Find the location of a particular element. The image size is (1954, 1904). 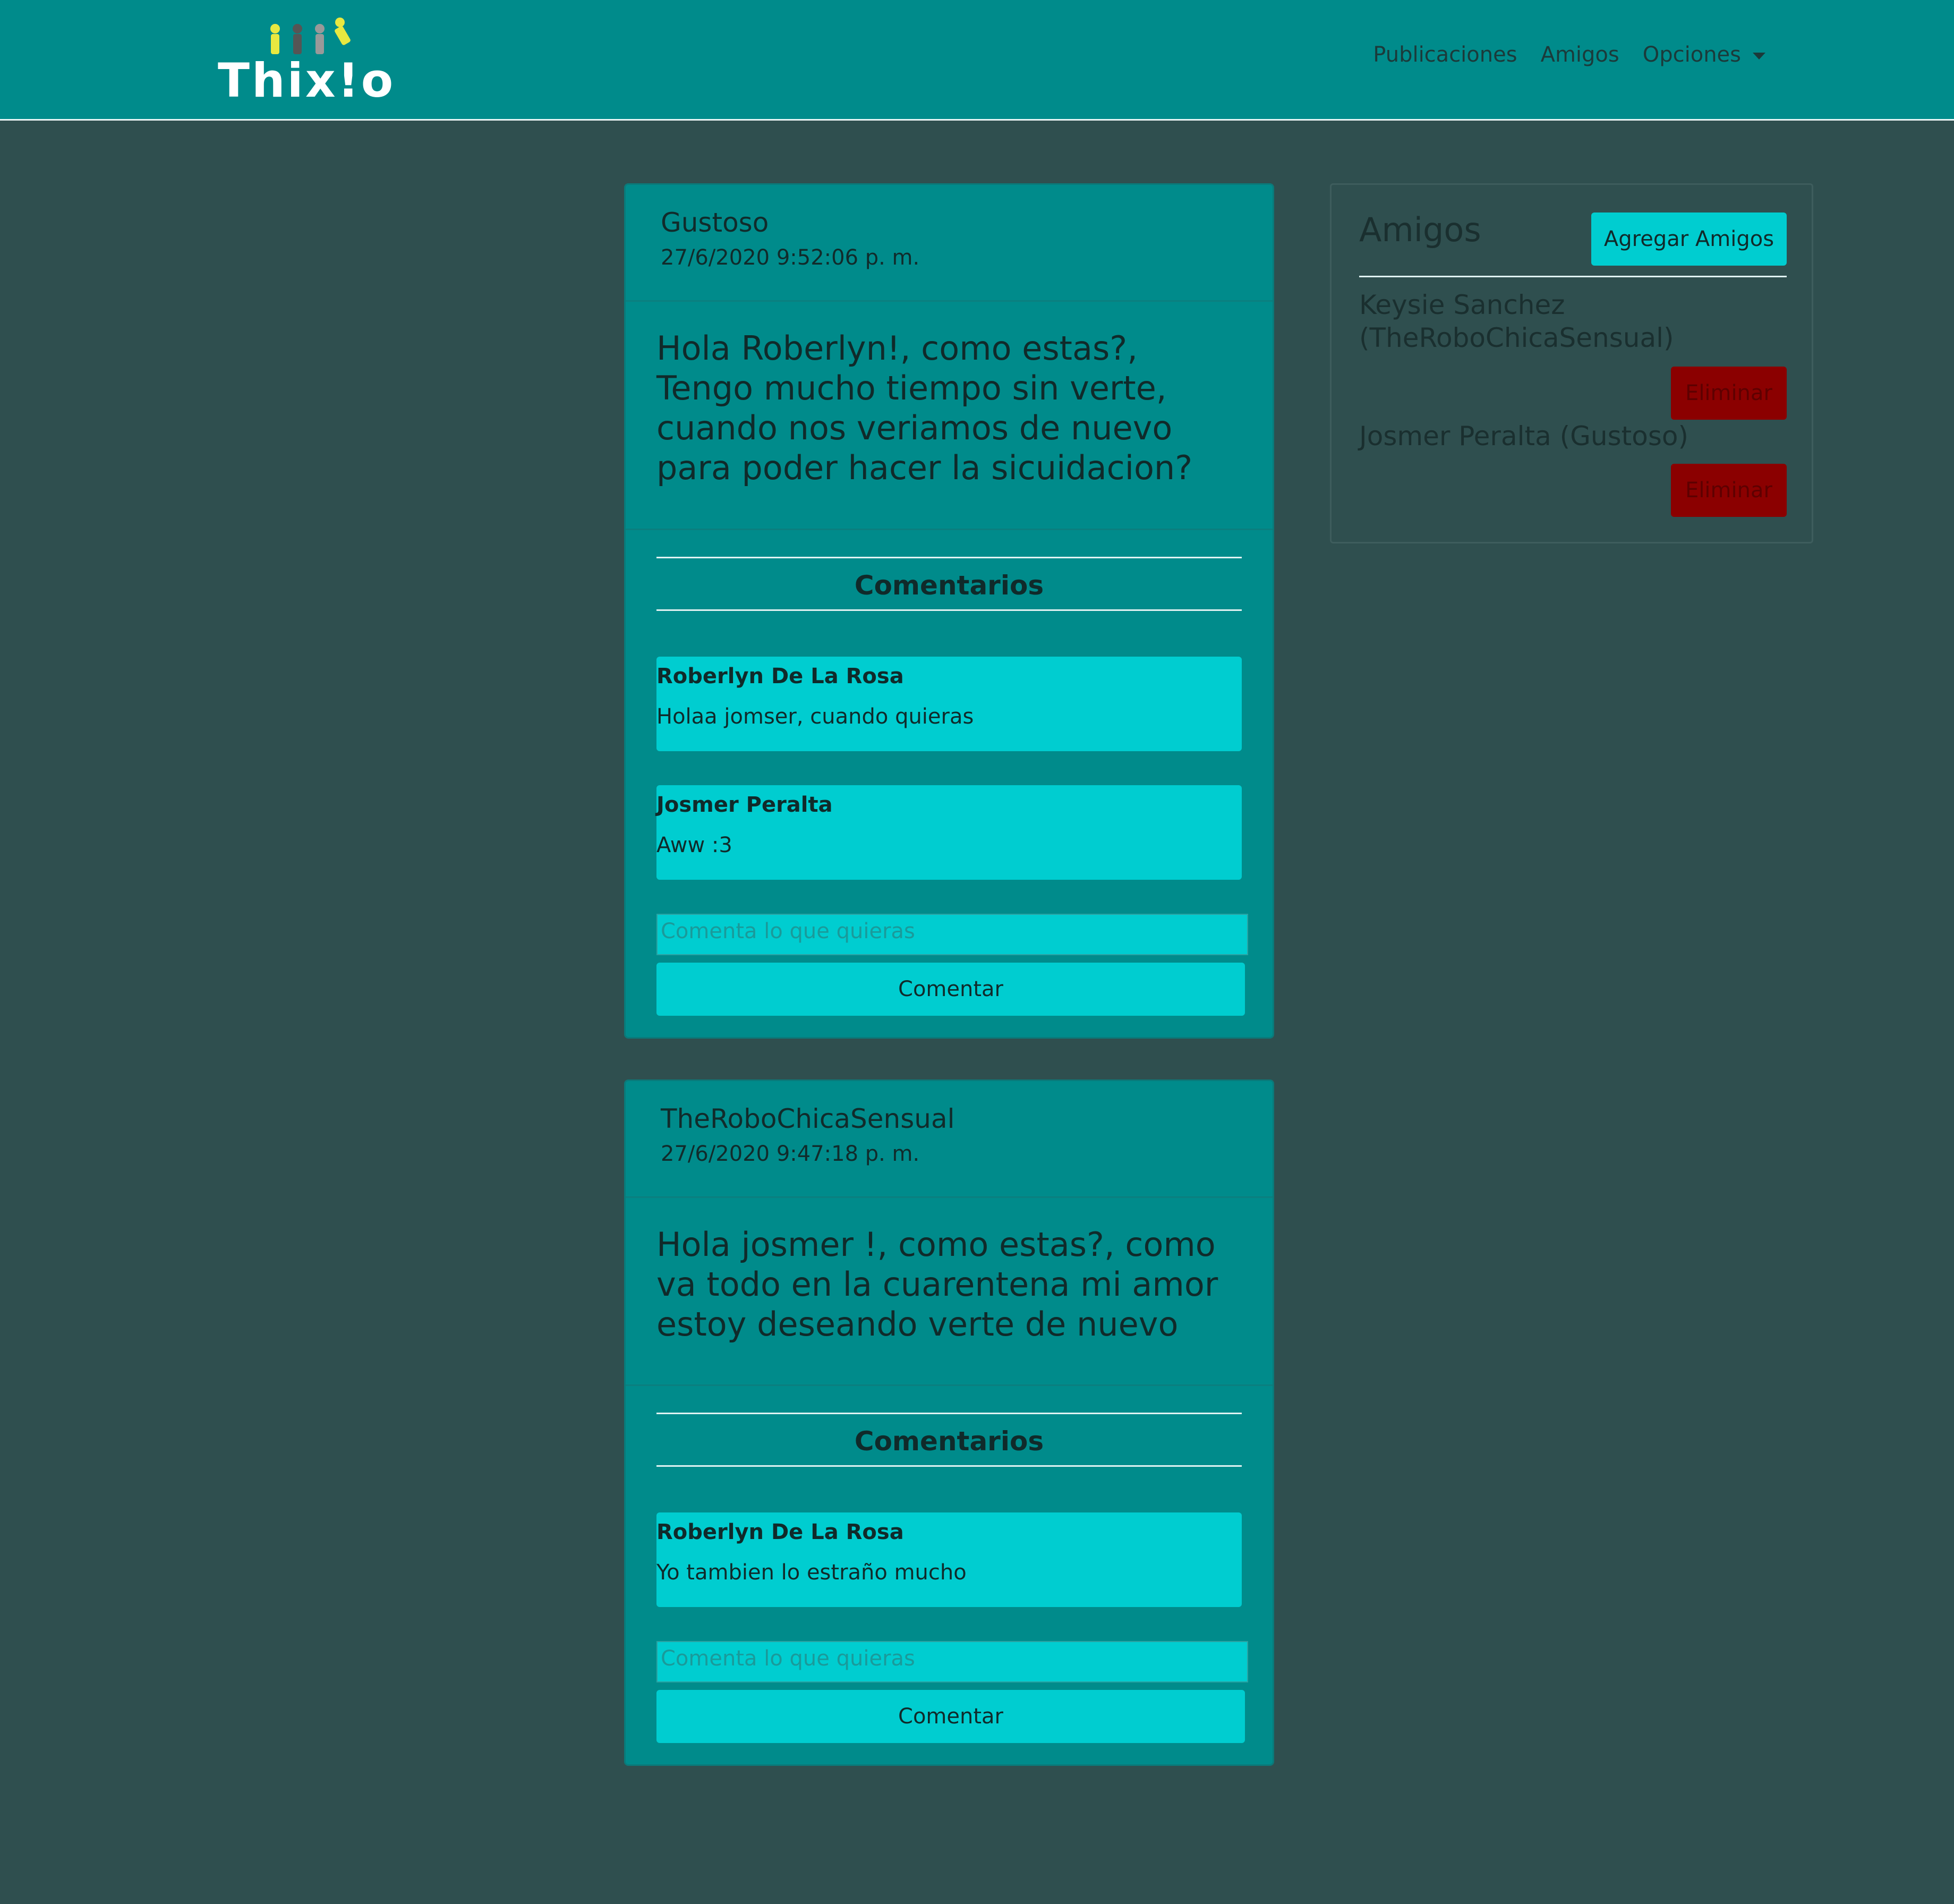

nav-link-amigos: Amigos is located at coordinates (1580, 54).